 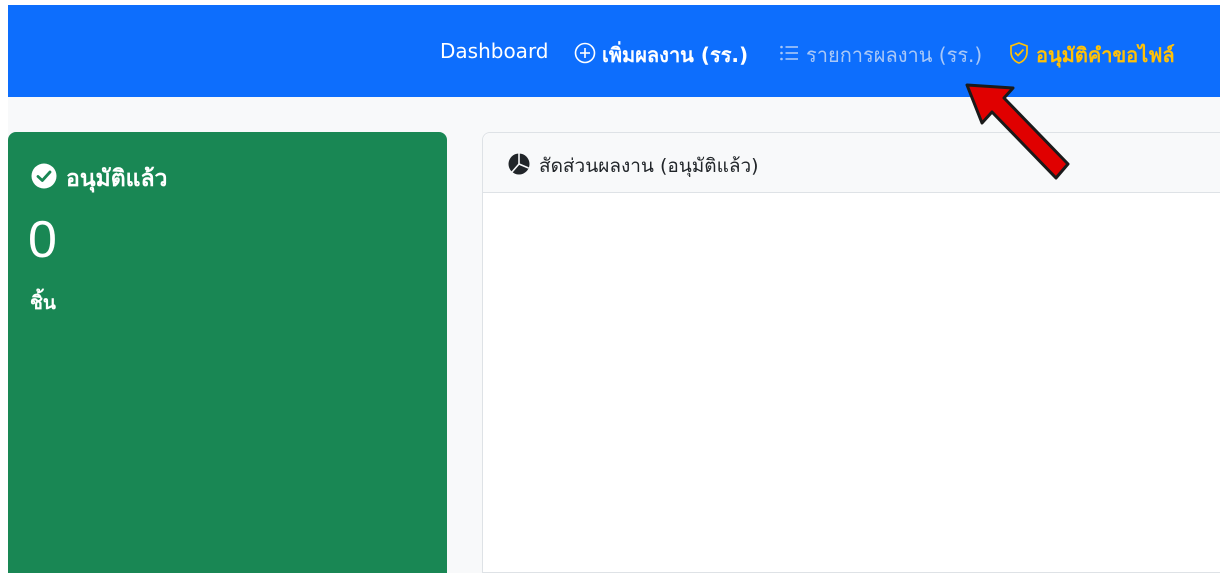 I want to click on nav-add-work: เพิ่มผลงาน (รร.), so click(x=661, y=55).